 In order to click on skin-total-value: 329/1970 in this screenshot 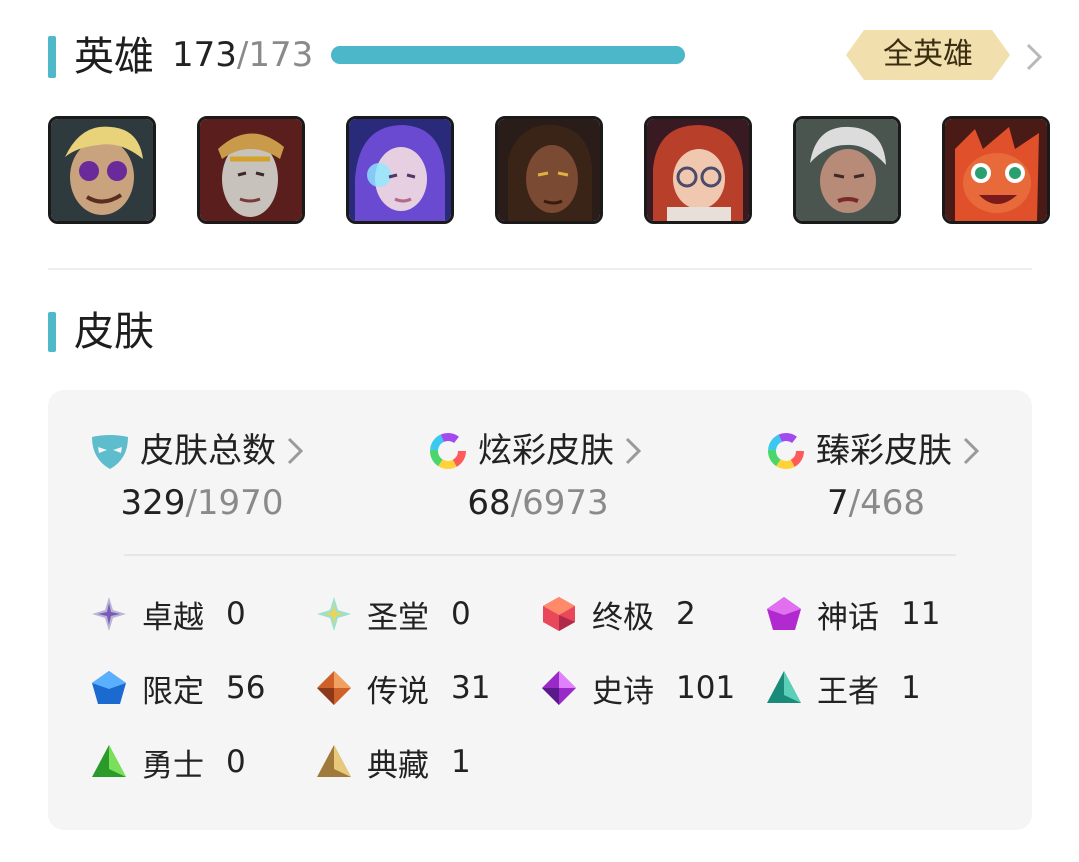, I will do `click(202, 503)`.